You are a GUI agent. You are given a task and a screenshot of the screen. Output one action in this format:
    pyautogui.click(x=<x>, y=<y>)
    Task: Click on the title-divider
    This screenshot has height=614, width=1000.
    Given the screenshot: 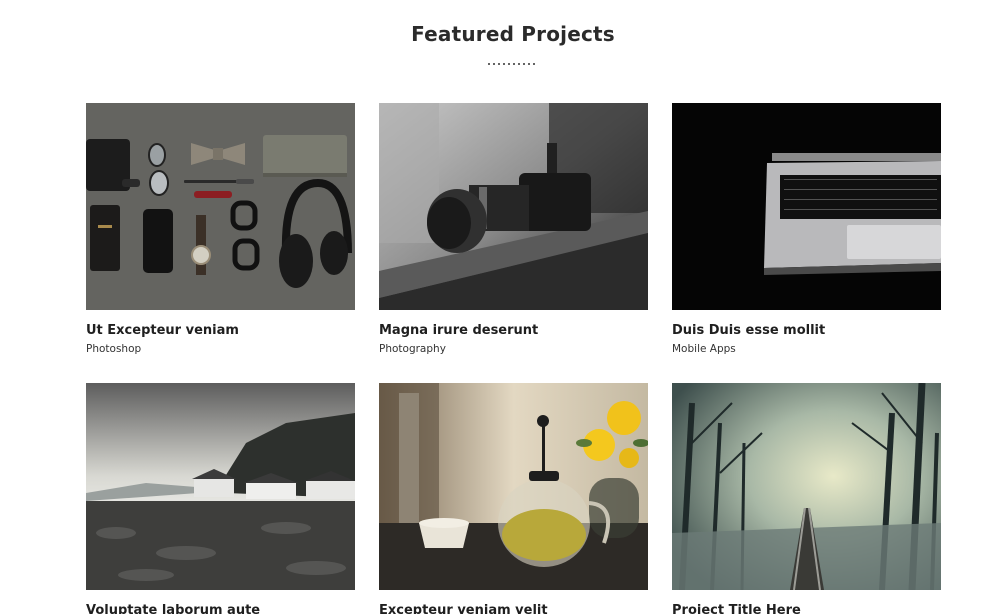 What is the action you would take?
    pyautogui.click(x=512, y=59)
    